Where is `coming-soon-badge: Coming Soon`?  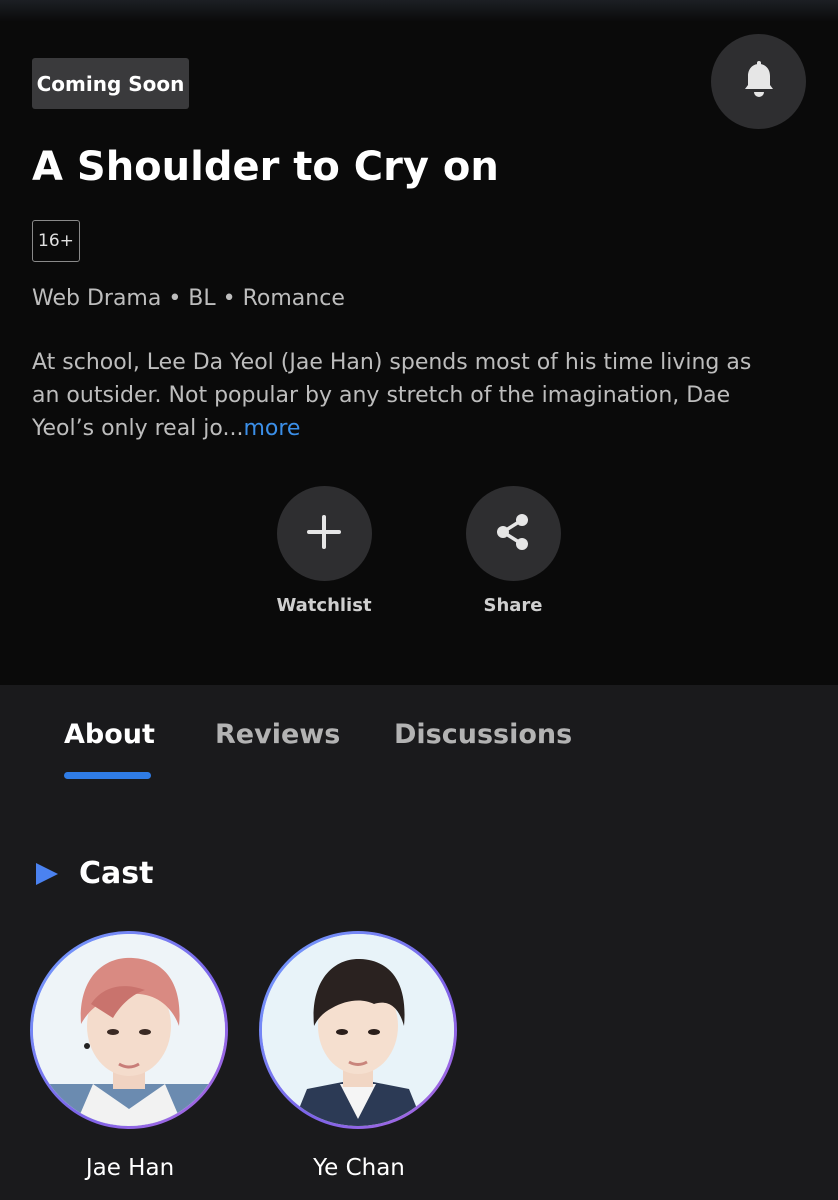 coming-soon-badge: Coming Soon is located at coordinates (110, 83).